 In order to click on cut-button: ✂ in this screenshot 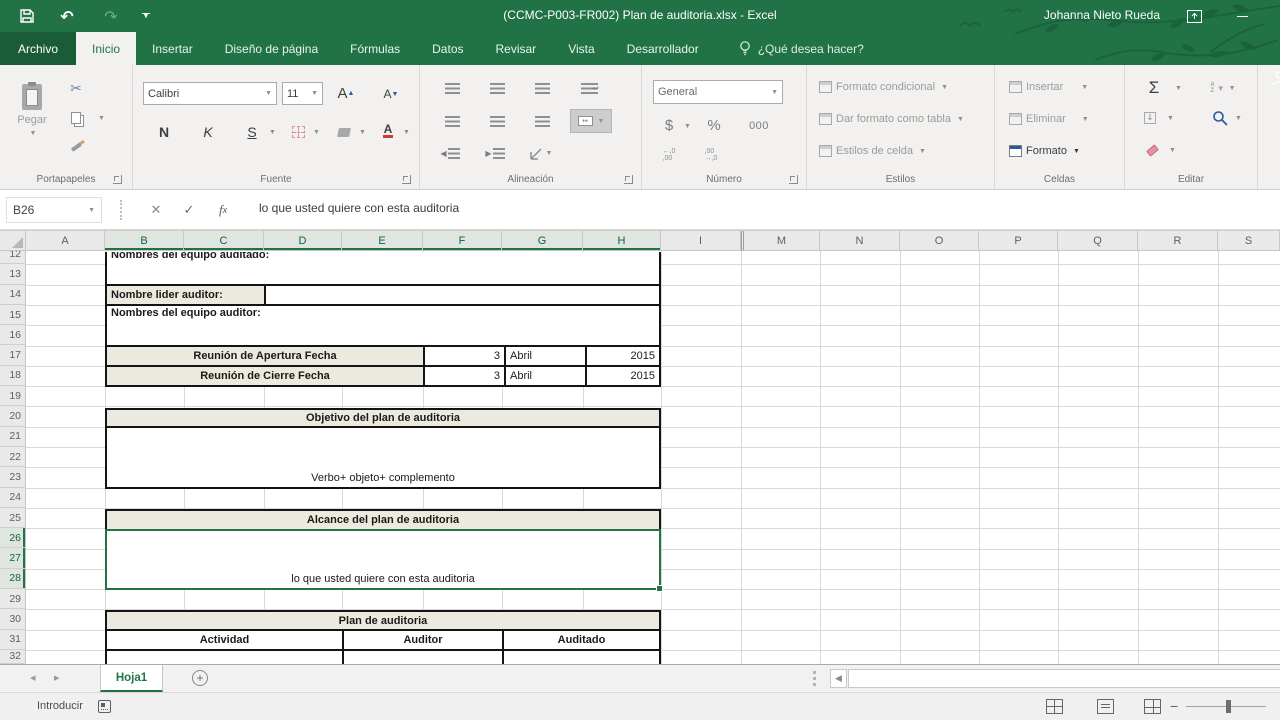, I will do `click(76, 89)`.